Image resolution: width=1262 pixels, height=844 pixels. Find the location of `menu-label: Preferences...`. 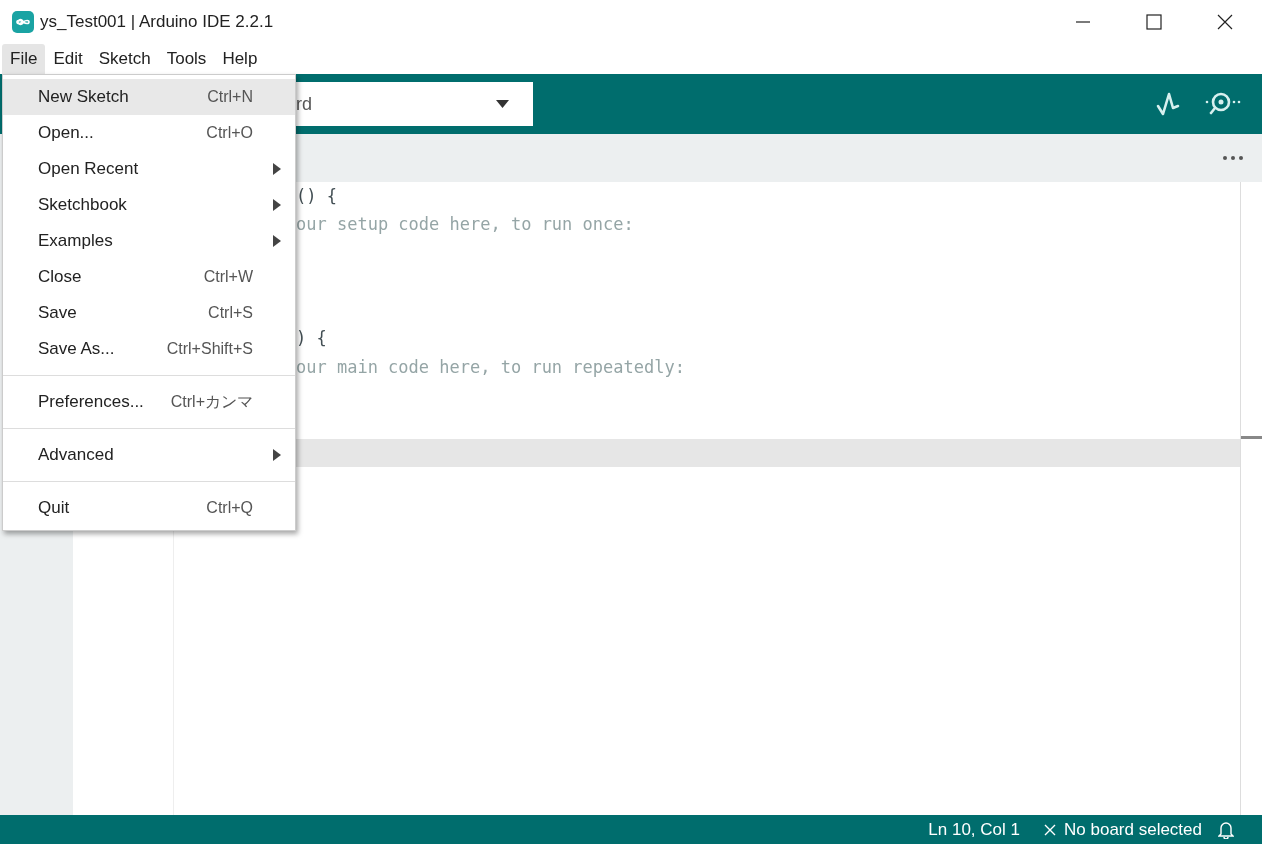

menu-label: Preferences... is located at coordinates (91, 402).